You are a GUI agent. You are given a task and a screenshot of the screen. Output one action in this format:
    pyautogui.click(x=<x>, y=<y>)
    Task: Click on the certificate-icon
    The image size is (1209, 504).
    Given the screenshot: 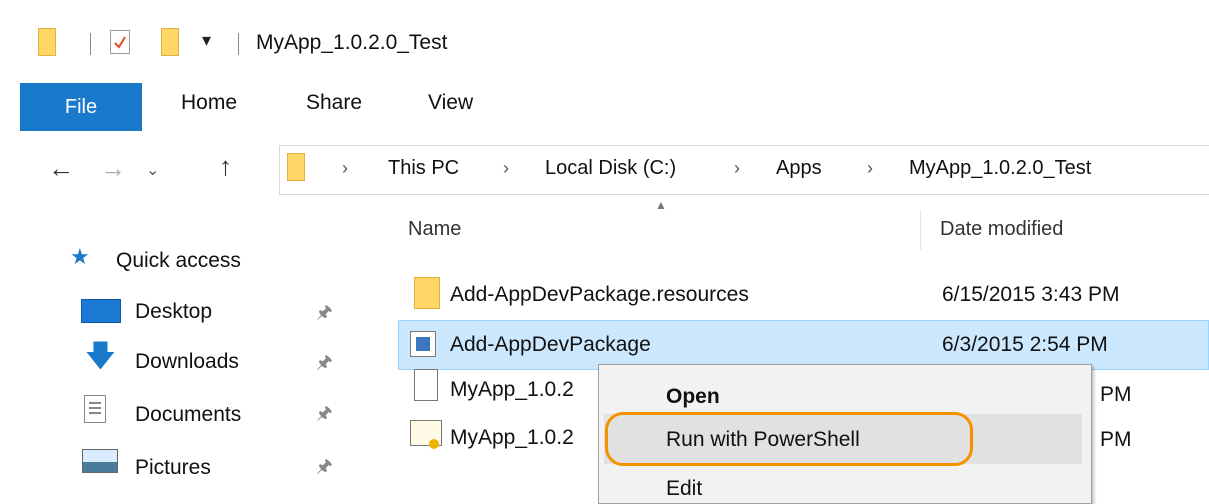 What is the action you would take?
    pyautogui.click(x=426, y=434)
    